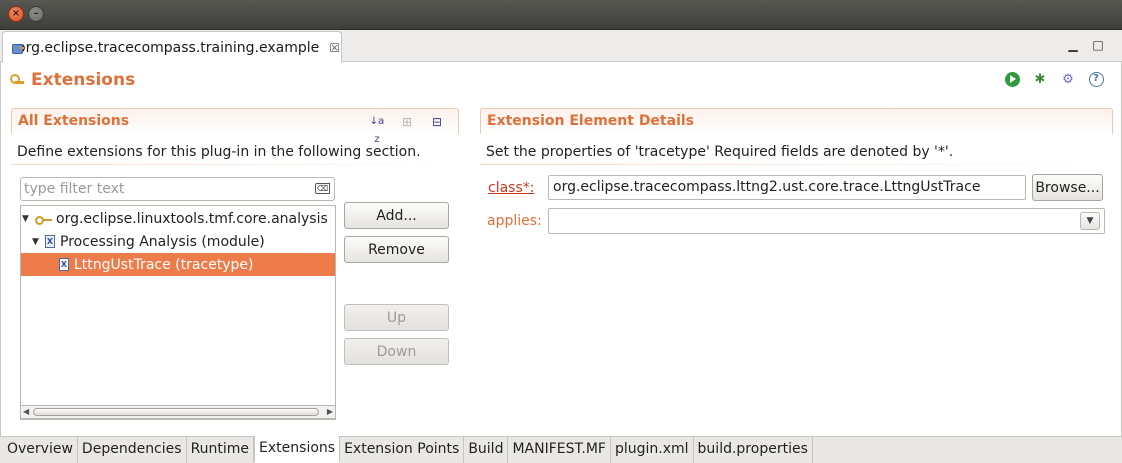 This screenshot has height=463, width=1122. I want to click on tree-item-label: org.eclipse.linuxtools.tmf.core.analysis, so click(192, 218).